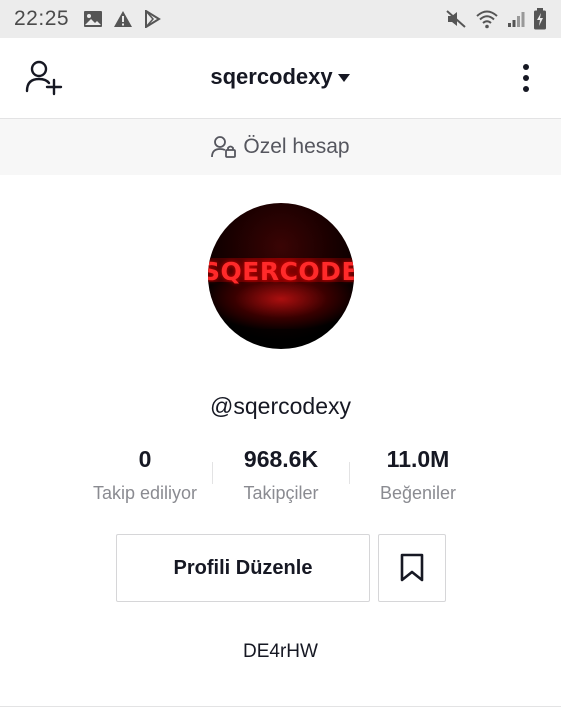 This screenshot has height=709, width=561. What do you see at coordinates (418, 475) in the screenshot?
I see `stat-likes: 11.0M Beğeniler` at bounding box center [418, 475].